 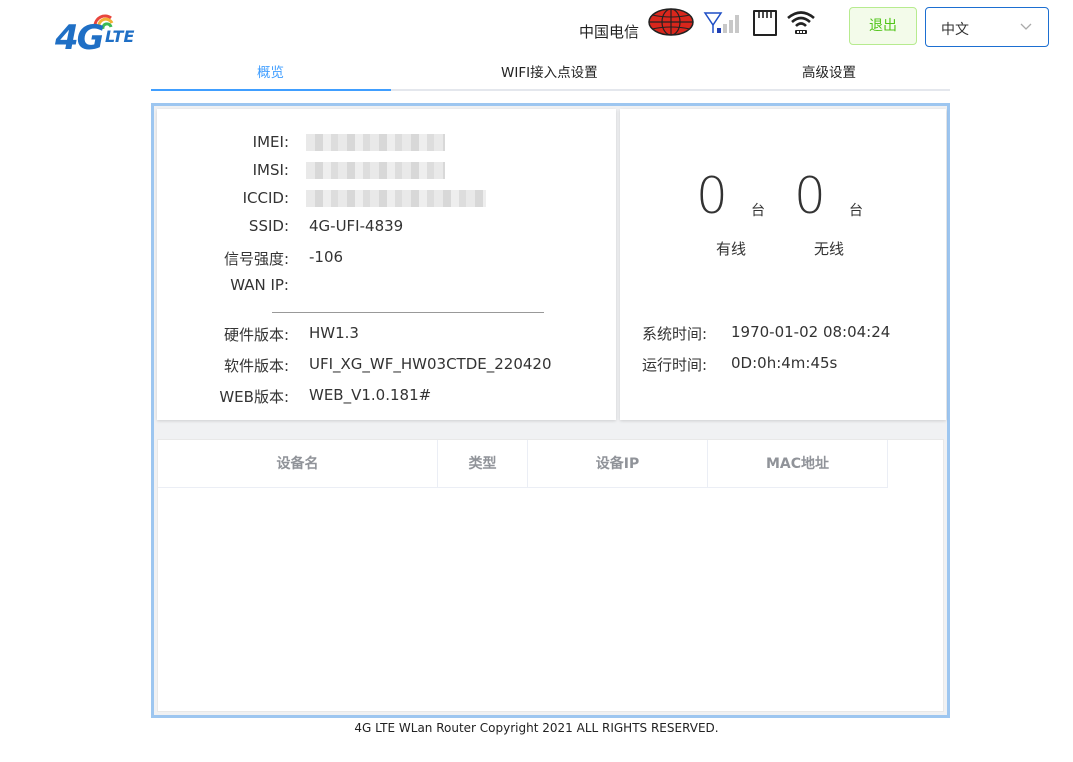 I want to click on wireless-count: 0, so click(x=810, y=196).